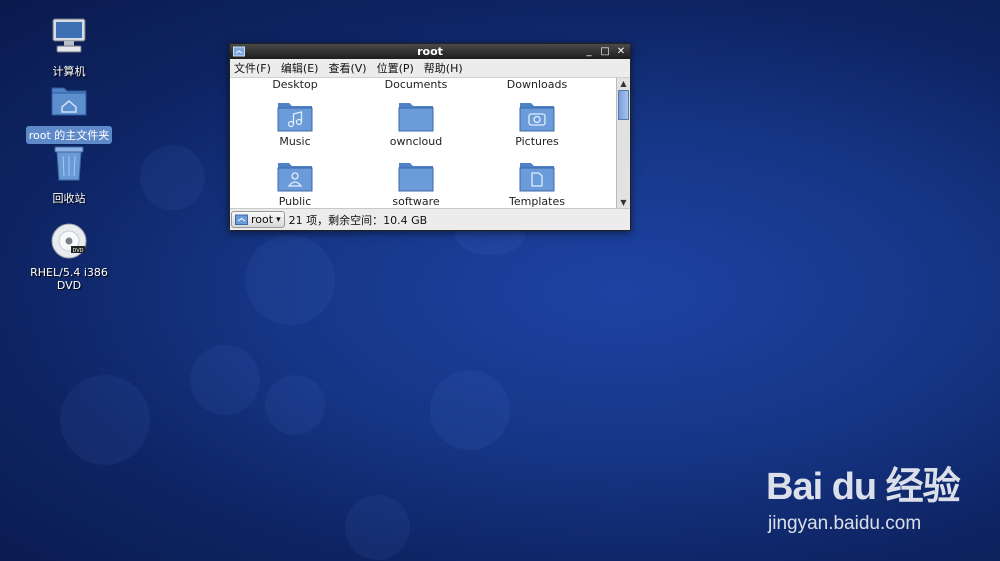 The height and width of the screenshot is (561, 1000). I want to click on scroll-down-icon: ▼, so click(623, 202).